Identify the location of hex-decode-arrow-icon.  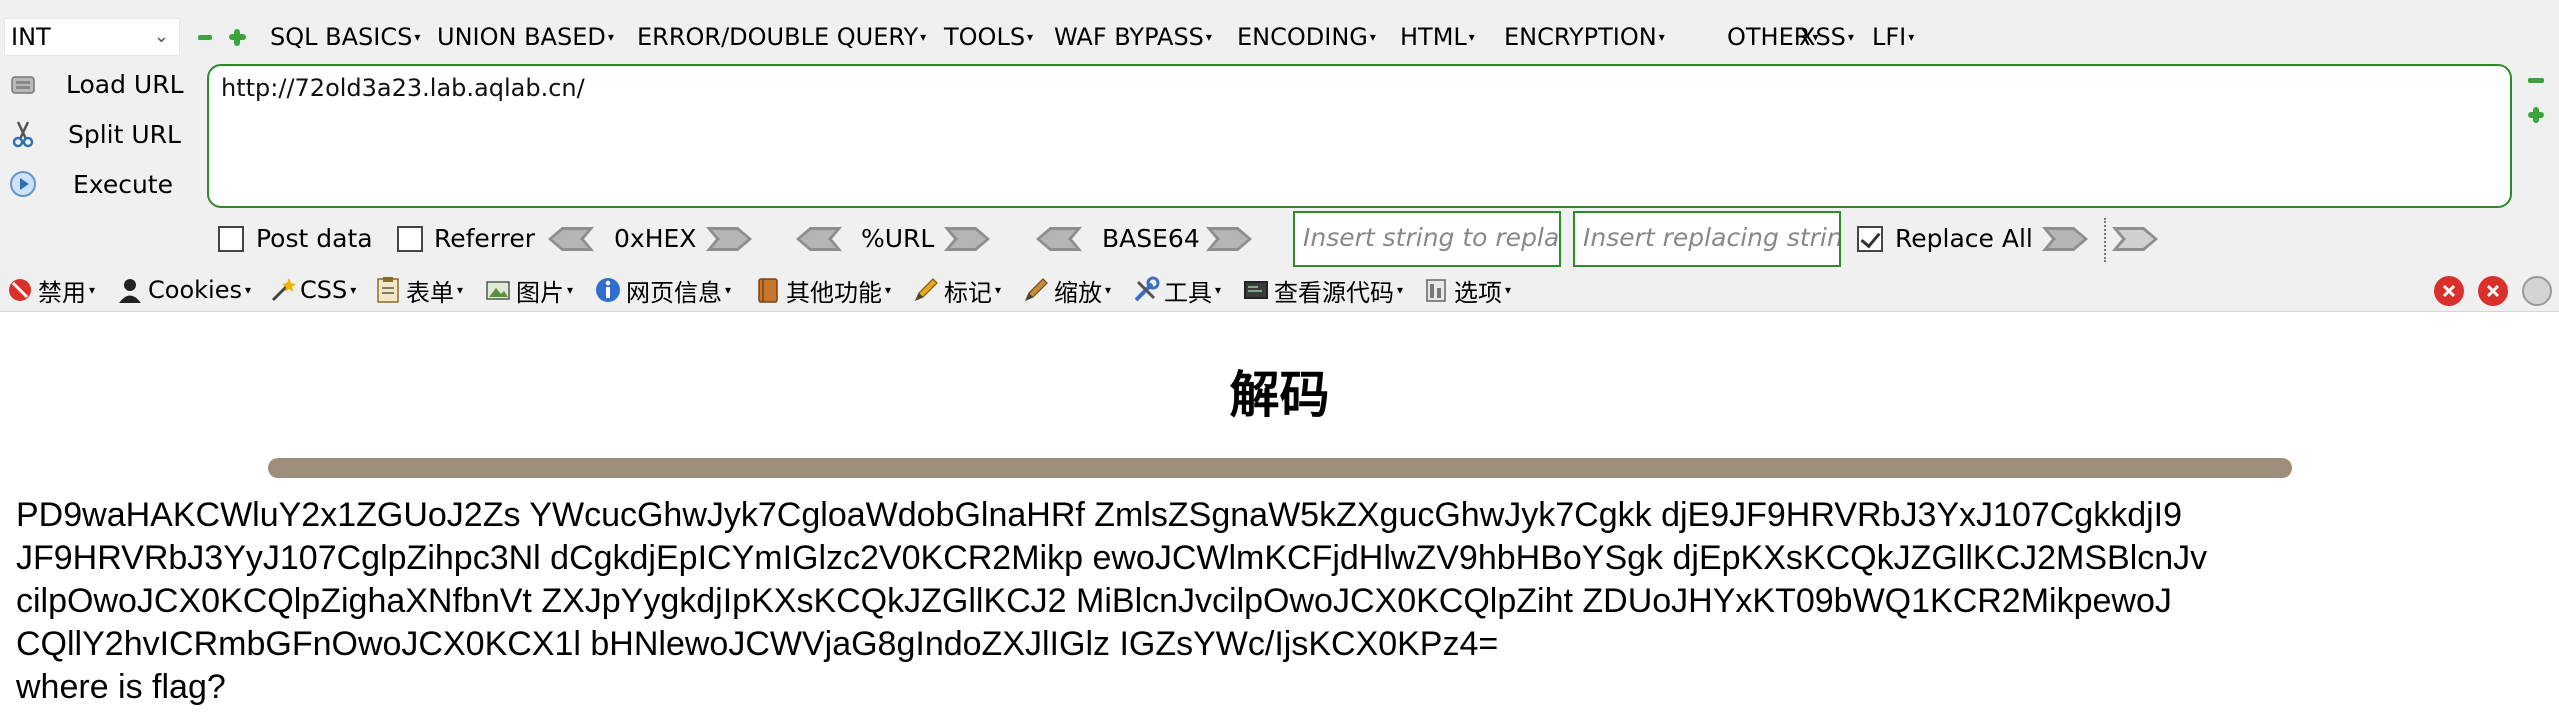
(571, 239).